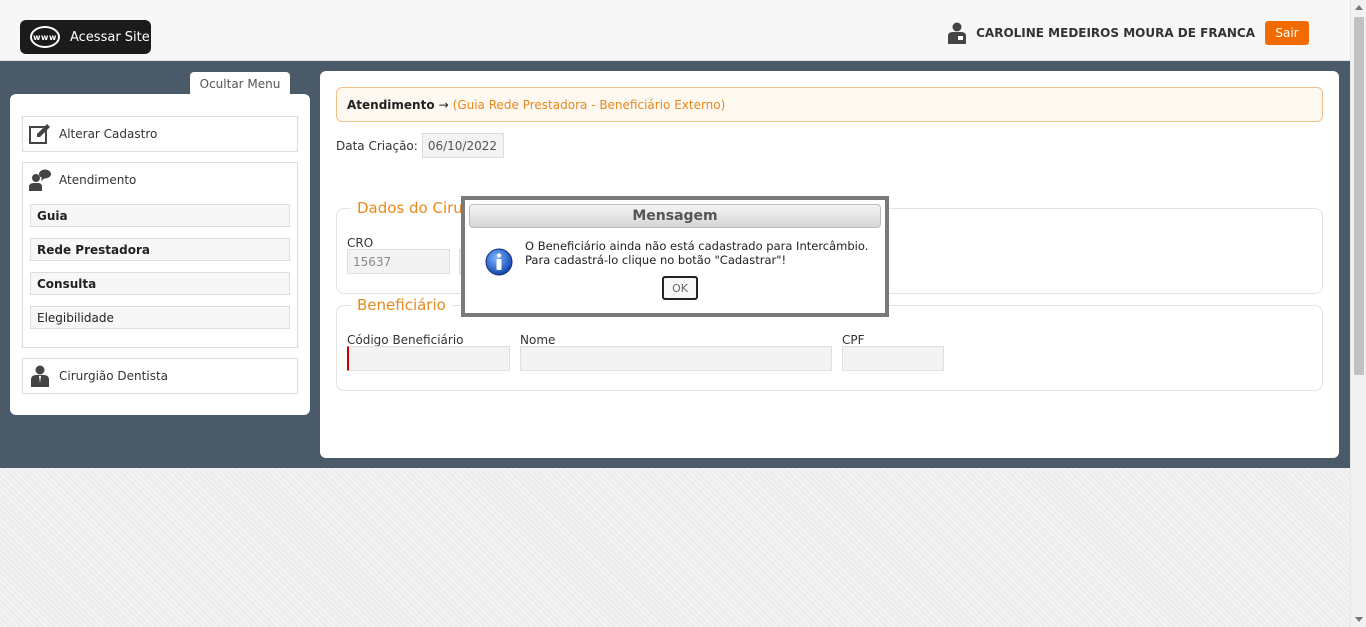  What do you see at coordinates (398, 261) in the screenshot?
I see `cro-field: 15637` at bounding box center [398, 261].